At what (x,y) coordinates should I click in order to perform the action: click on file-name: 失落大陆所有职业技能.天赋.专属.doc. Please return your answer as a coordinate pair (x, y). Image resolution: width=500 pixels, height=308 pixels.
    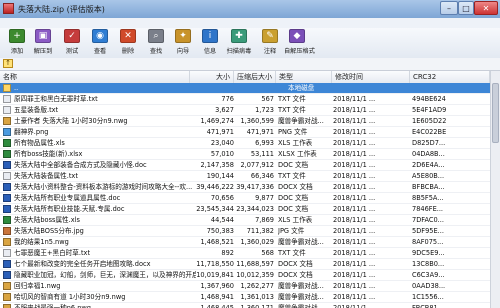
    Looking at the image, I should click on (69, 209).